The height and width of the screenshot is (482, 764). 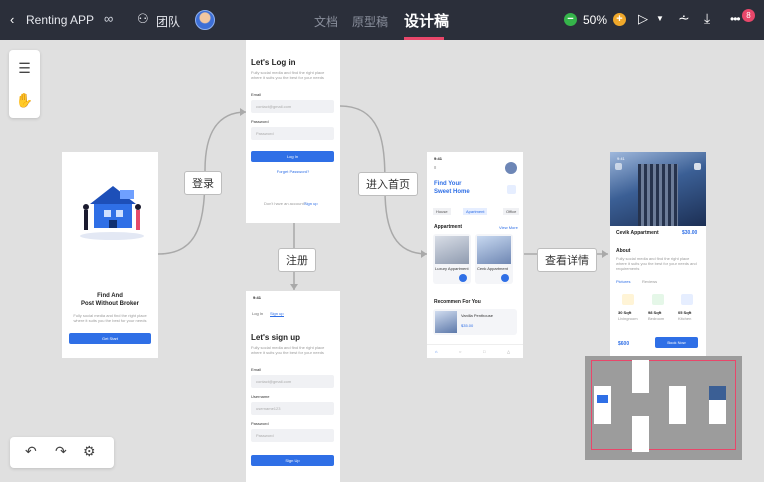 I want to click on recommend-card: Vanilla Penthouse $35.00, so click(x=475, y=322).